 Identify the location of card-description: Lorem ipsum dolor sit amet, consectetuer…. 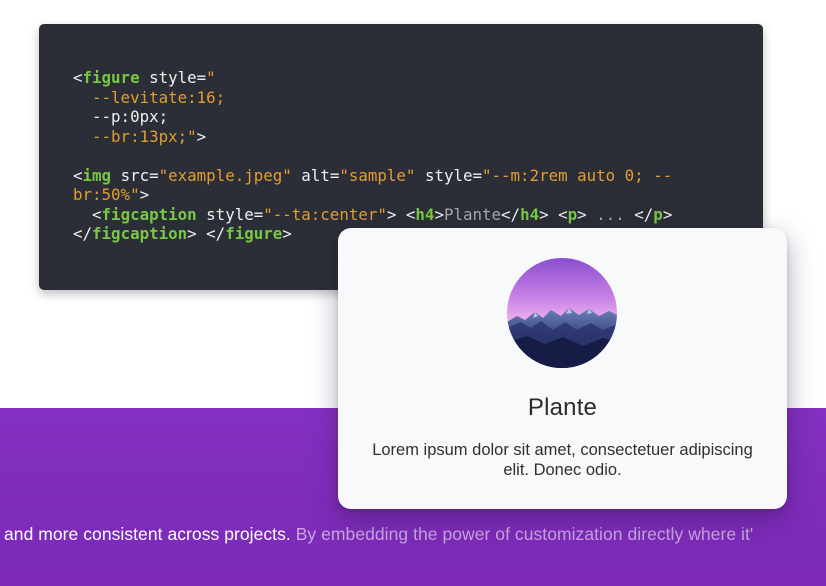
(562, 460).